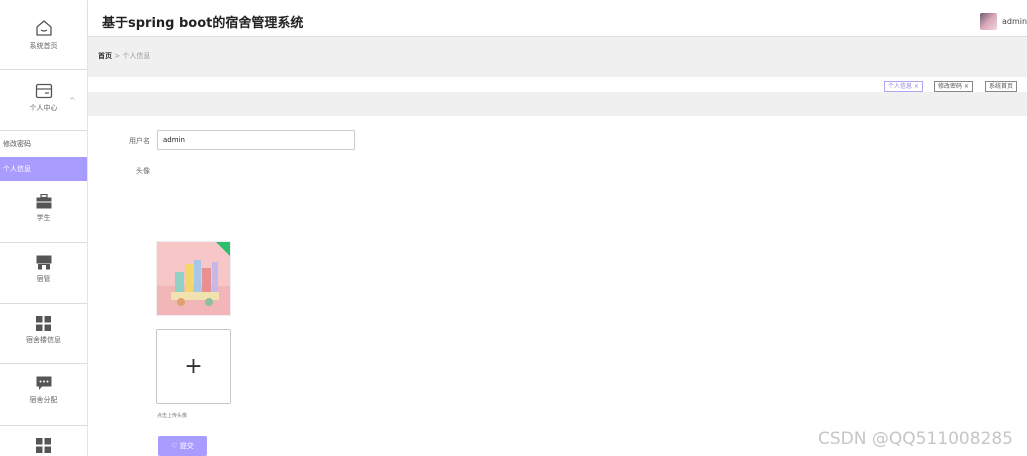 The height and width of the screenshot is (456, 1027). I want to click on tab-change-password: 修改密码 ×, so click(953, 86).